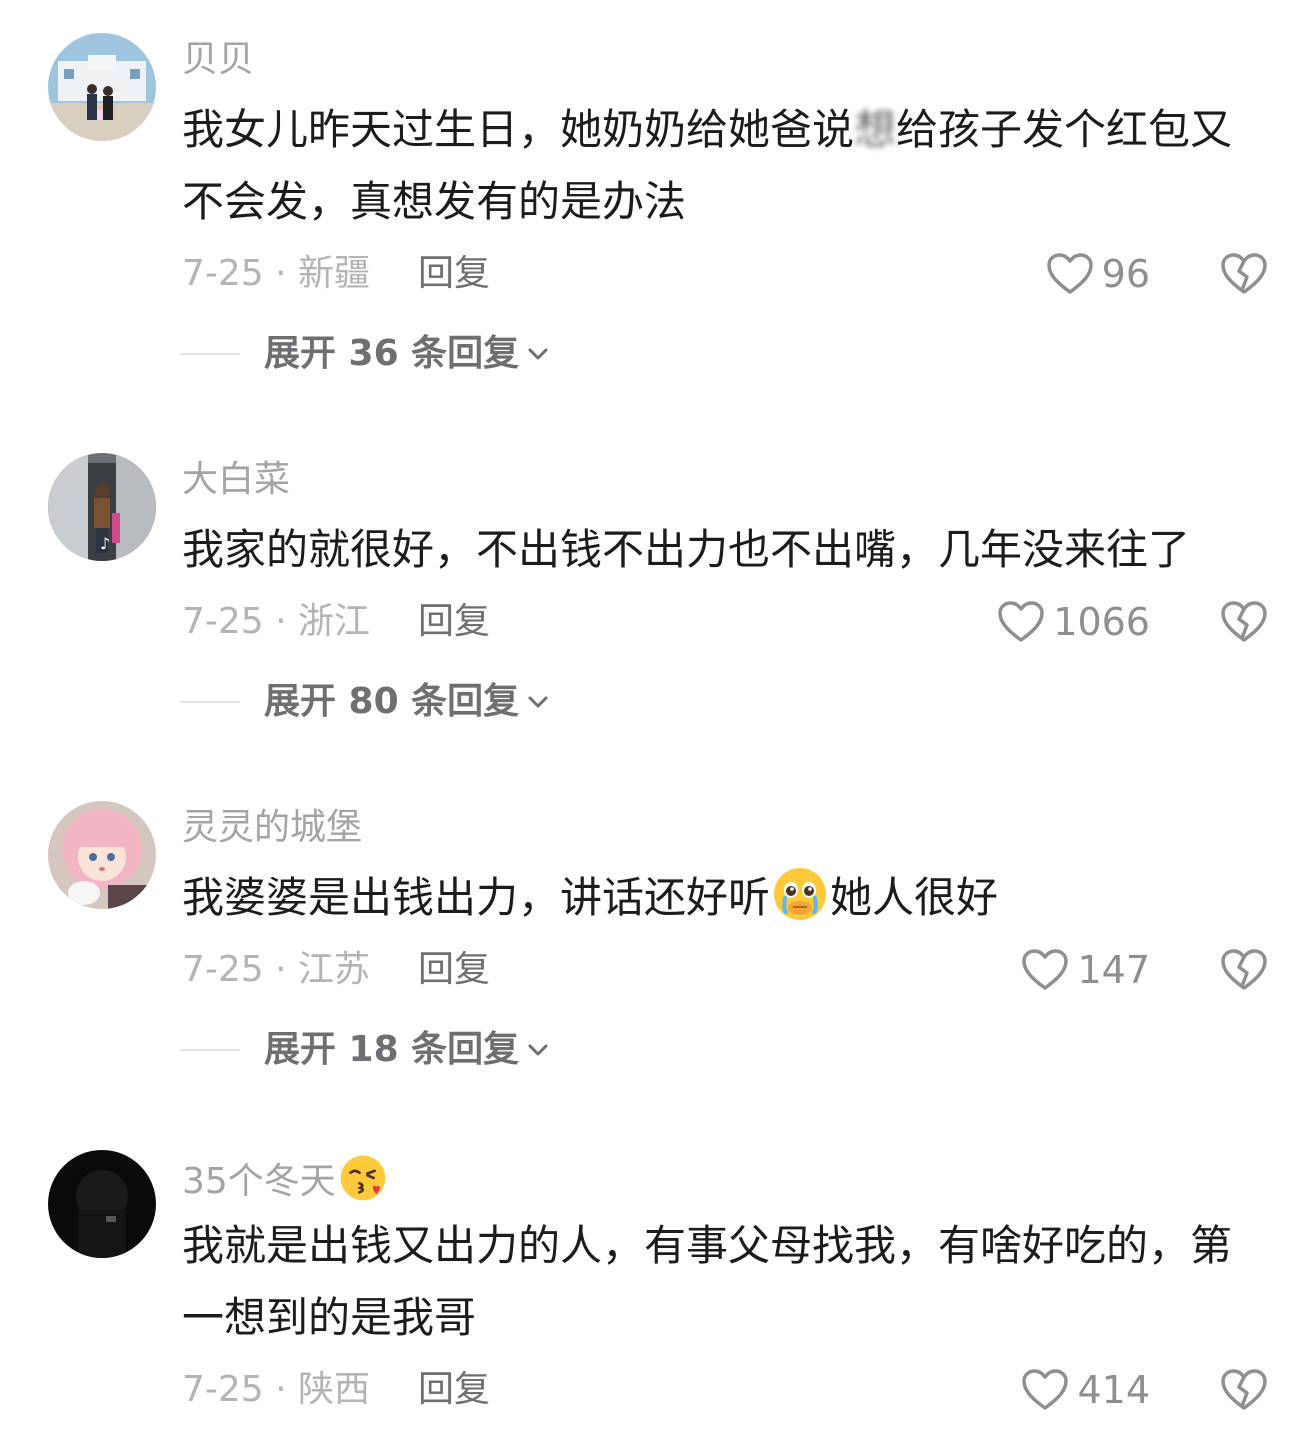  I want to click on comment-text: 我婆婆是出钱出力，讲话还好听 她人很好, so click(727, 898).